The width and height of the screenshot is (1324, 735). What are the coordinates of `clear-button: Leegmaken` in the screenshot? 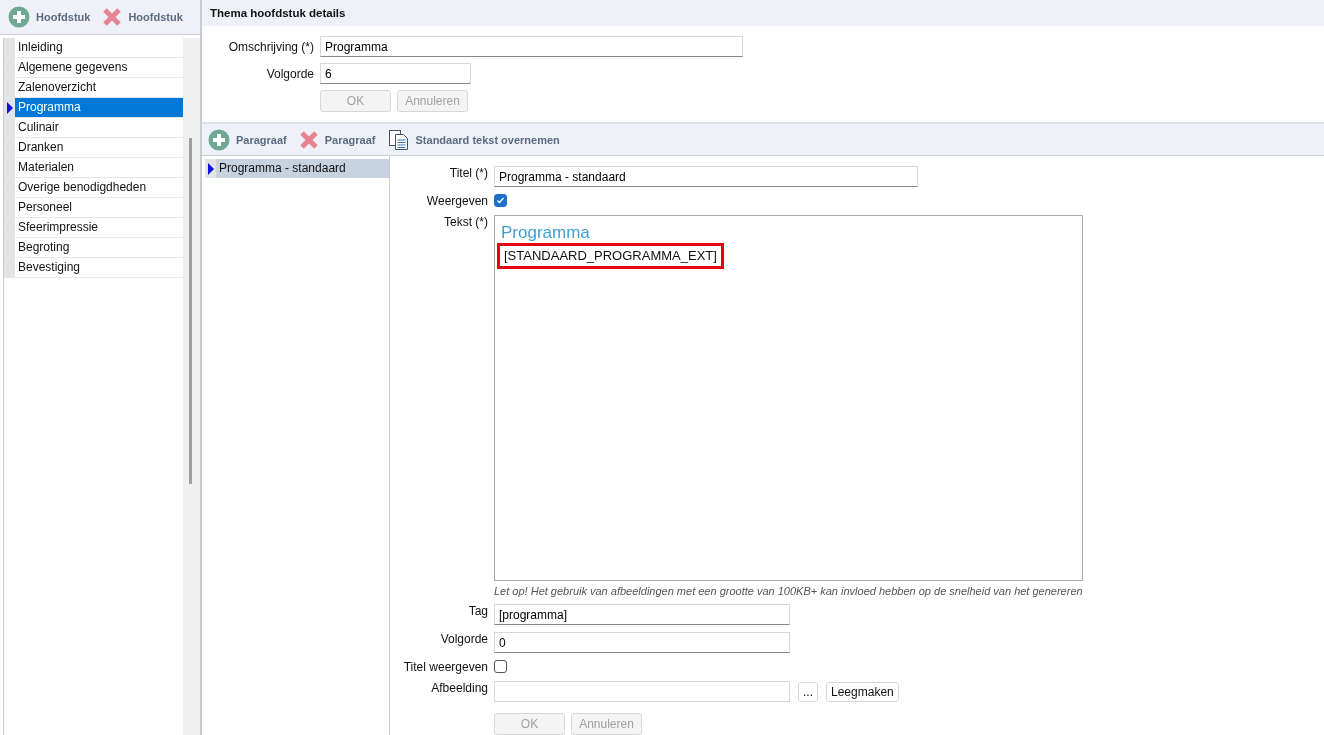 It's located at (862, 691).